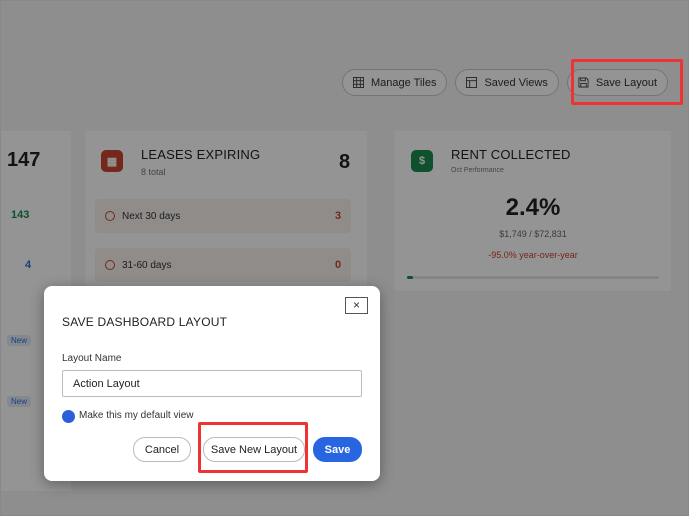 This screenshot has width=689, height=516. I want to click on cancel-button: Cancel, so click(162, 449).